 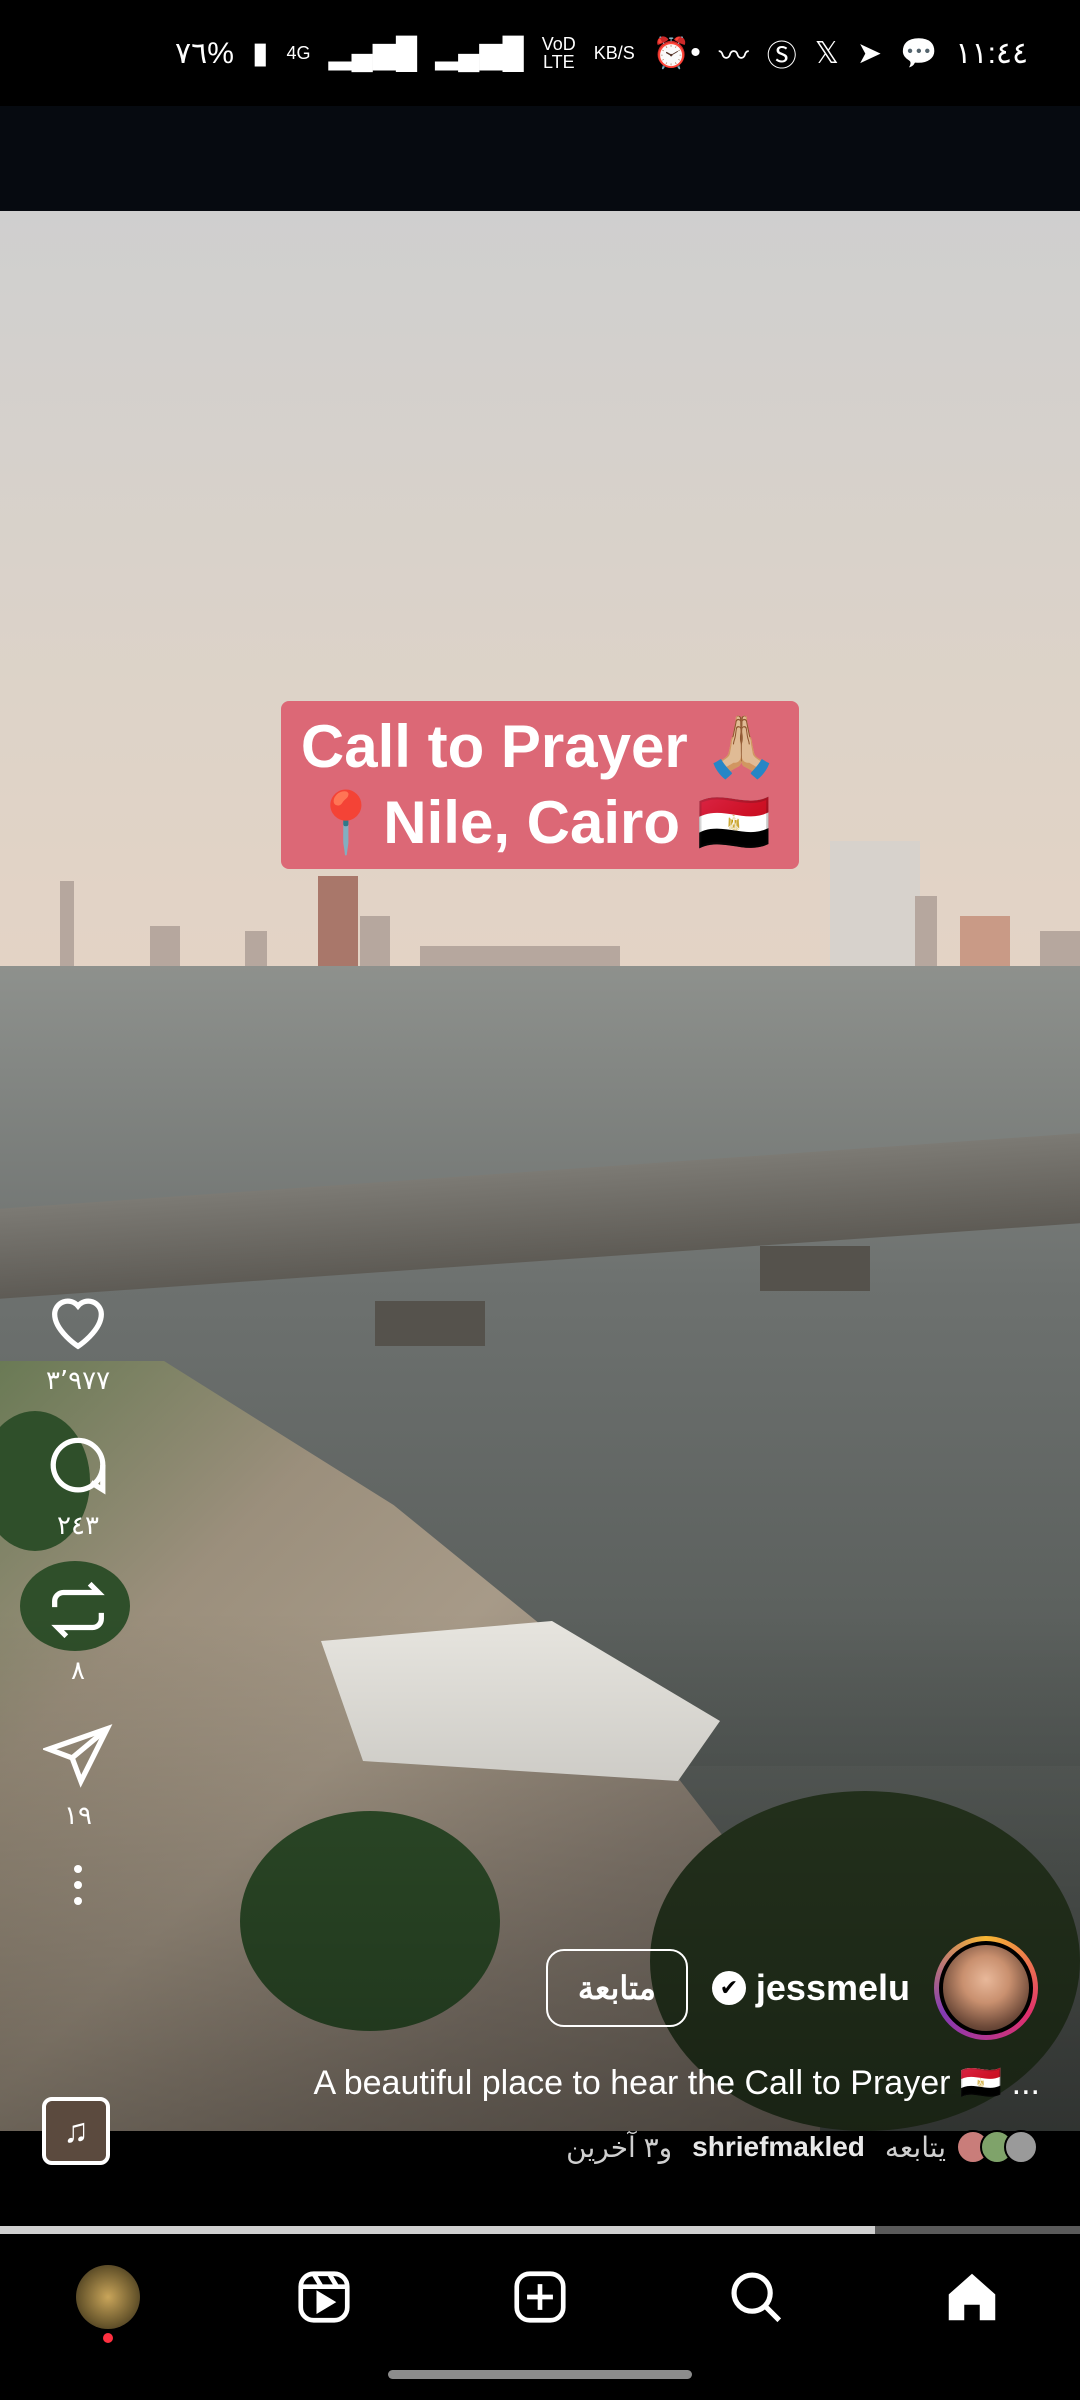 What do you see at coordinates (540, 746) in the screenshot?
I see `video-title-line1: Call to Prayer 🙏🏼` at bounding box center [540, 746].